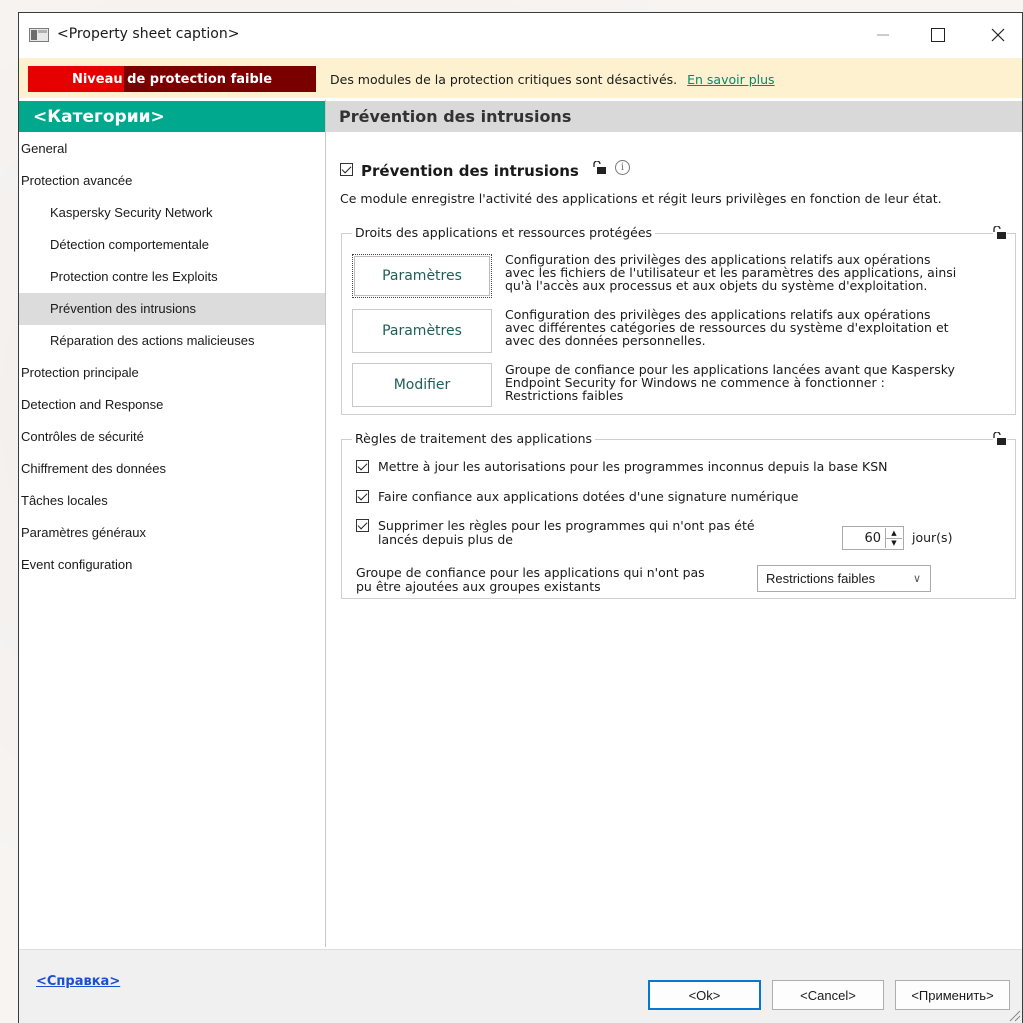 The width and height of the screenshot is (1023, 1023). I want to click on chevron-down-icon: ∨, so click(916, 579).